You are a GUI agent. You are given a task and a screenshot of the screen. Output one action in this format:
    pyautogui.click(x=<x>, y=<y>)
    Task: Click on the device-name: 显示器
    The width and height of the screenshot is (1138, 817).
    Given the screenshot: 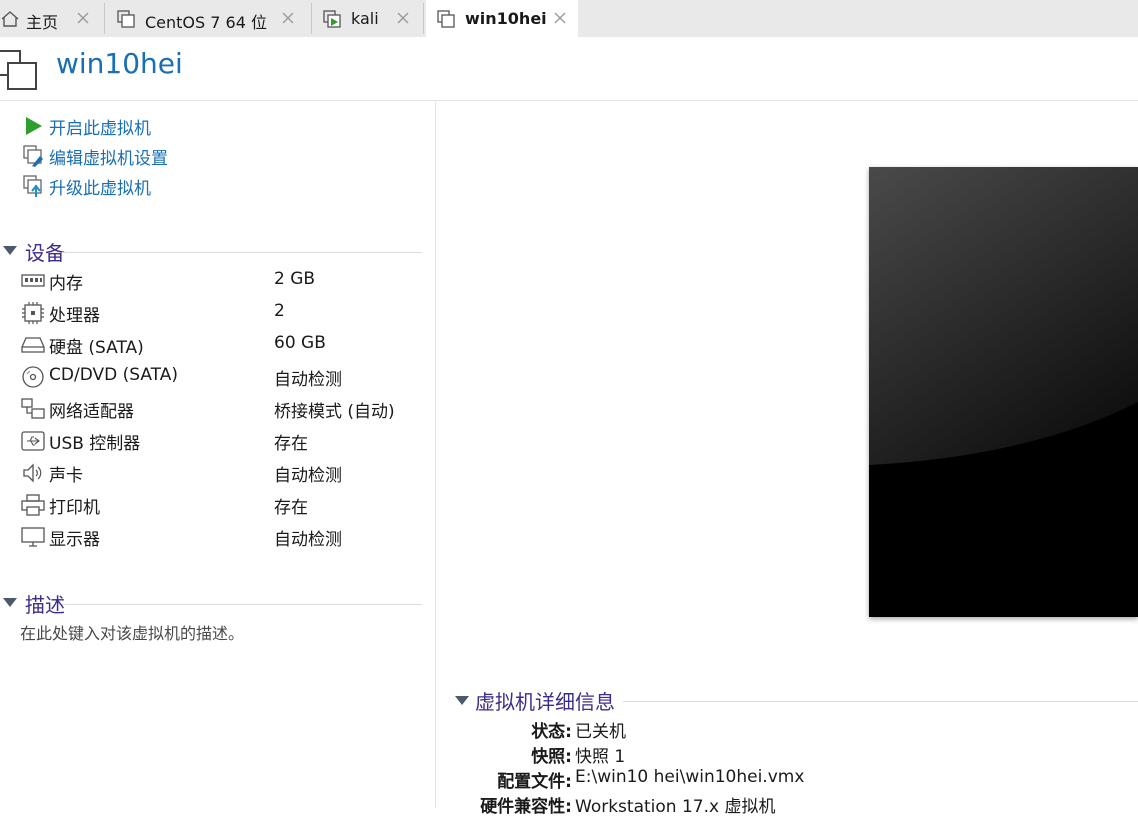 What is the action you would take?
    pyautogui.click(x=74, y=540)
    